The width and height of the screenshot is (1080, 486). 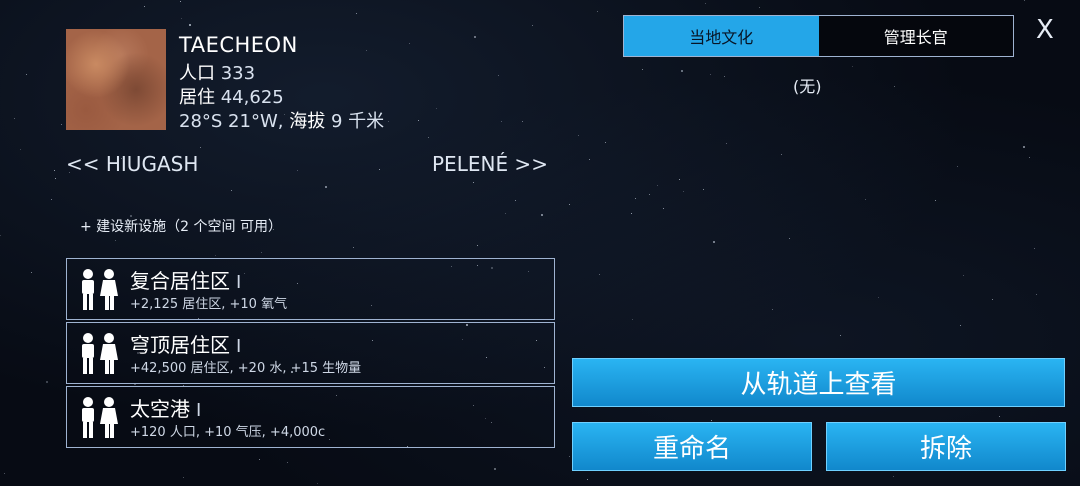 What do you see at coordinates (238, 45) in the screenshot?
I see `planet-name: TAECHEON` at bounding box center [238, 45].